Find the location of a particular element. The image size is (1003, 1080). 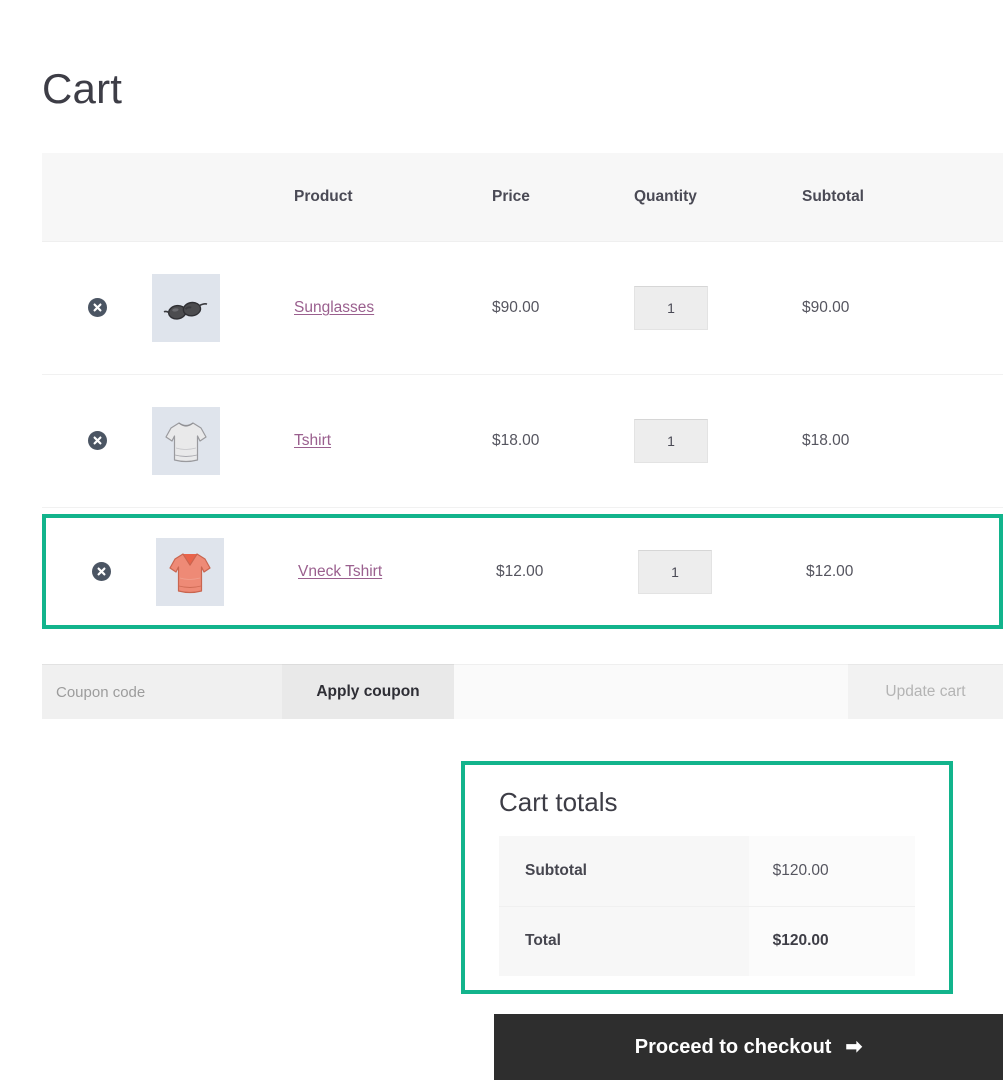

subtotal-cell: $18.00 is located at coordinates (826, 440).